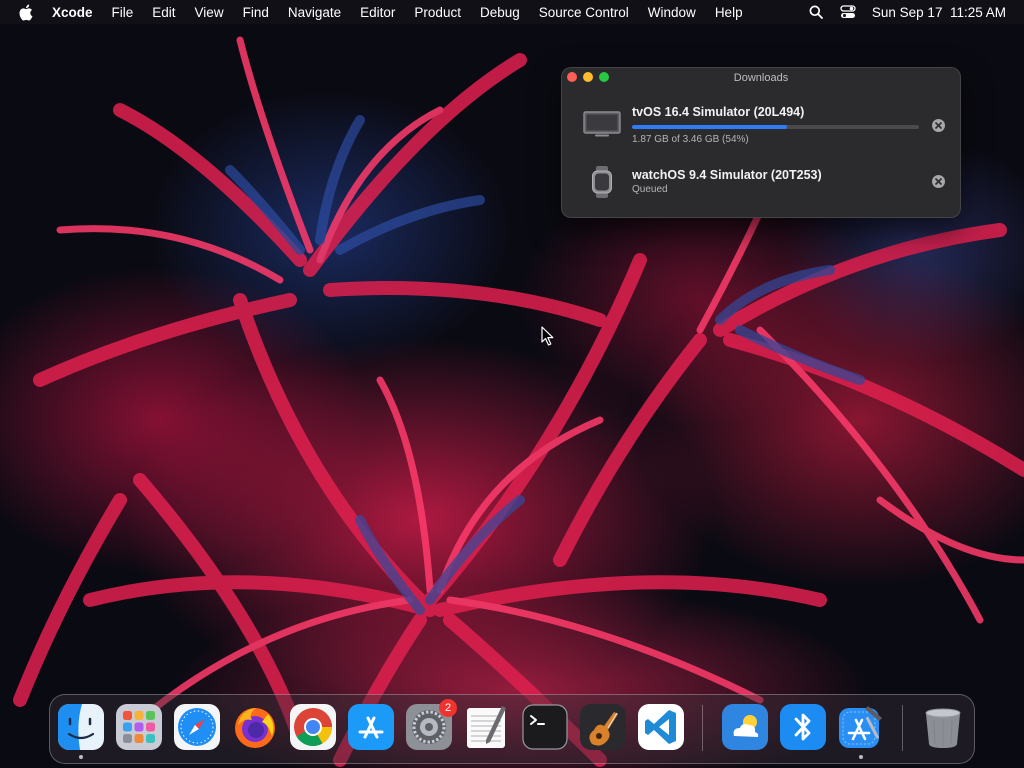 This screenshot has height=768, width=1024. I want to click on download-progress-bar, so click(775, 127).